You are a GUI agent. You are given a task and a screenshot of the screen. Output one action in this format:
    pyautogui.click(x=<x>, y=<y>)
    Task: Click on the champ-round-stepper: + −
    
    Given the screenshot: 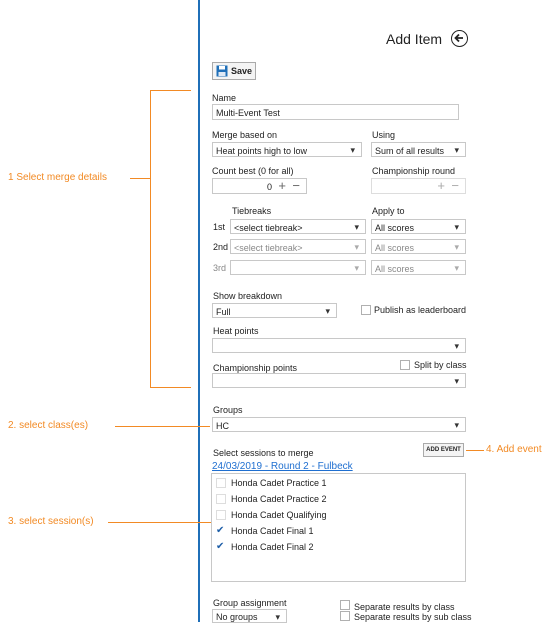 What is the action you would take?
    pyautogui.click(x=418, y=186)
    